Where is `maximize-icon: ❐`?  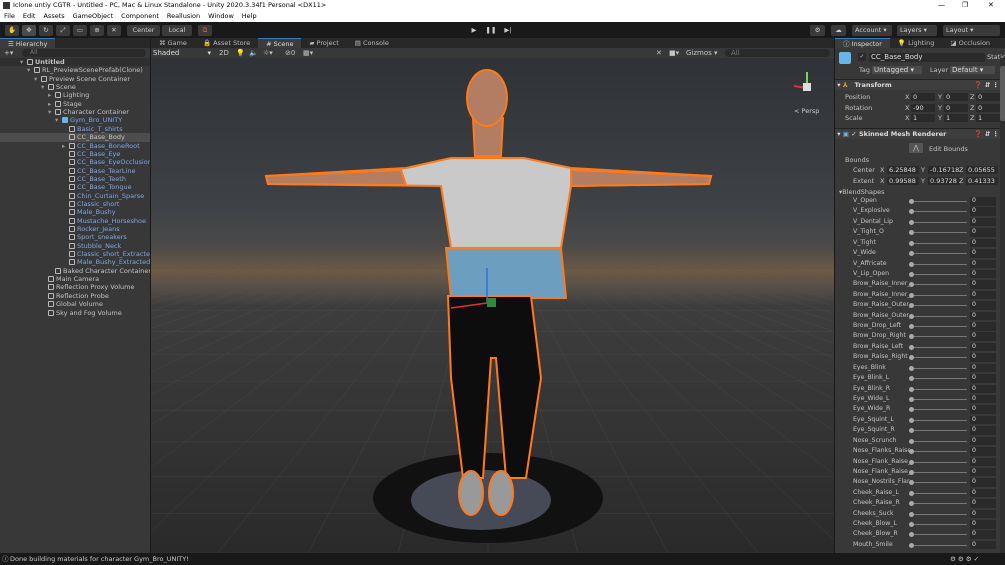 maximize-icon: ❐ is located at coordinates (965, 5).